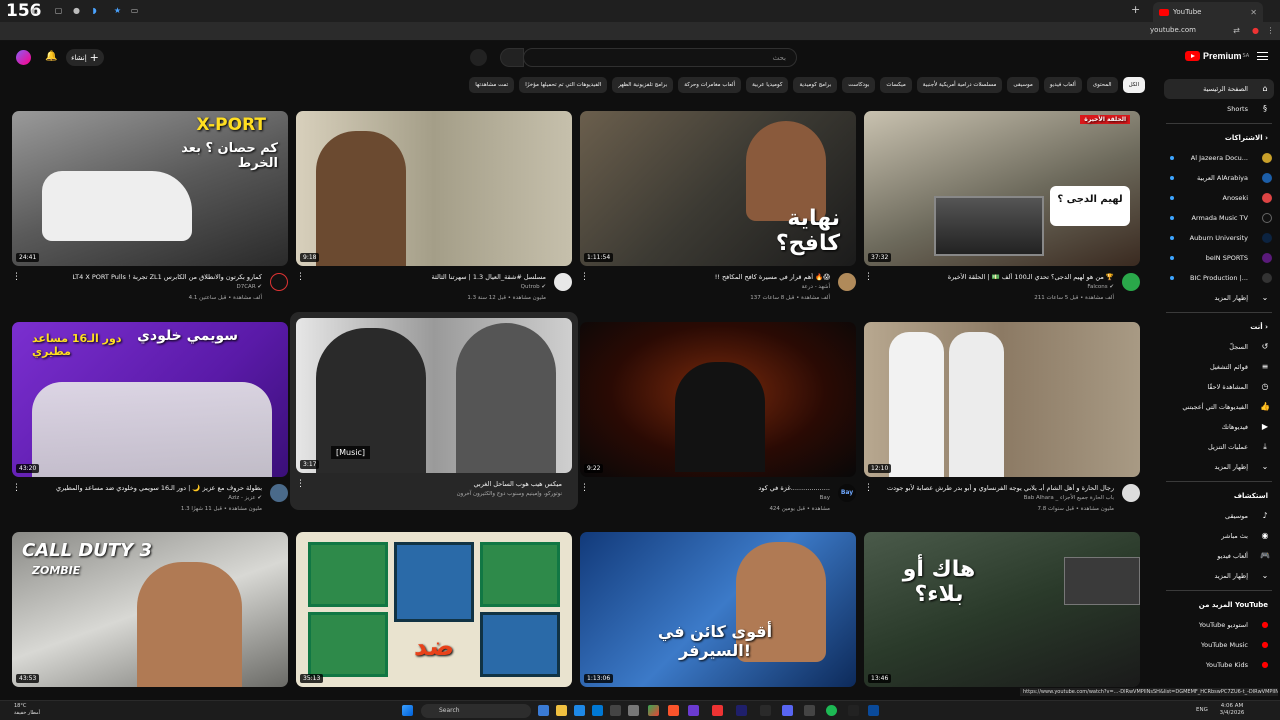 This screenshot has width=1280, height=720. What do you see at coordinates (1173, 30) in the screenshot?
I see `url-text: youtube.com` at bounding box center [1173, 30].